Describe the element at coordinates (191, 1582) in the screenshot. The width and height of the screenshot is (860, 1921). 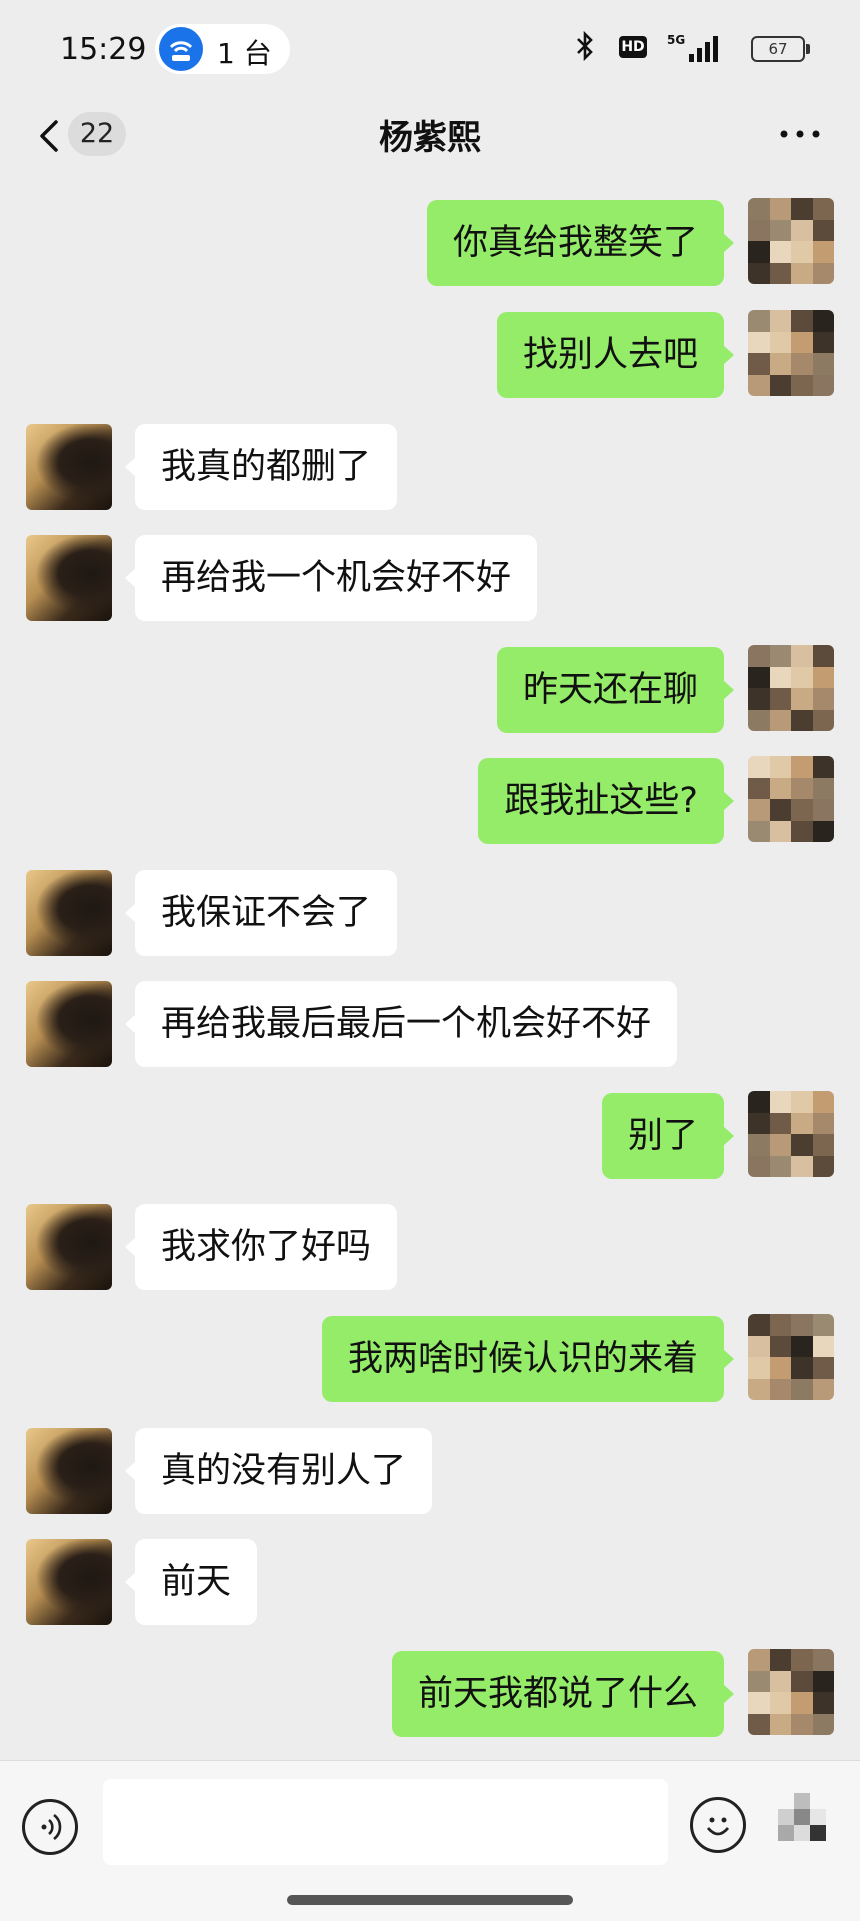
I see `incoming-message-bubble: 前天` at that location.